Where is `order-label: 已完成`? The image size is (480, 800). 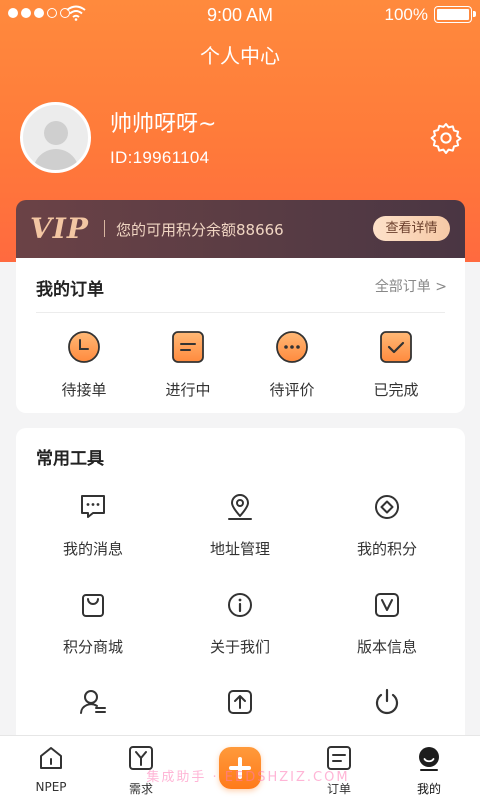
order-label: 已完成 is located at coordinates (396, 390).